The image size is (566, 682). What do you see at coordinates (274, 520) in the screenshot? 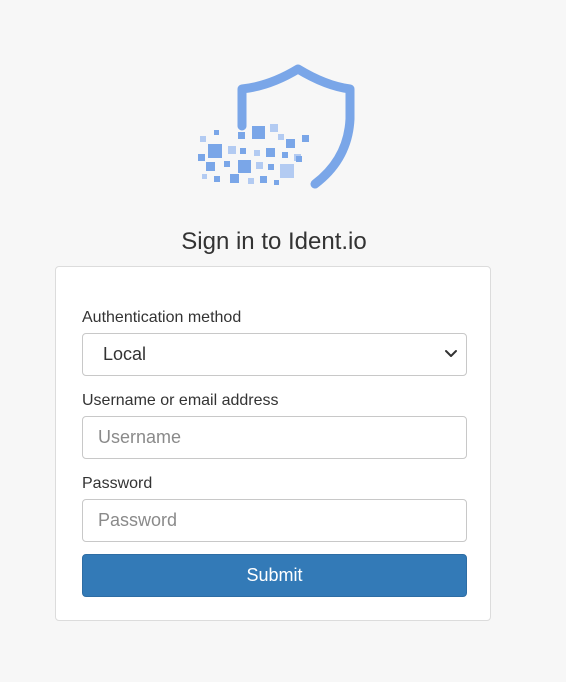
I see `password-input` at bounding box center [274, 520].